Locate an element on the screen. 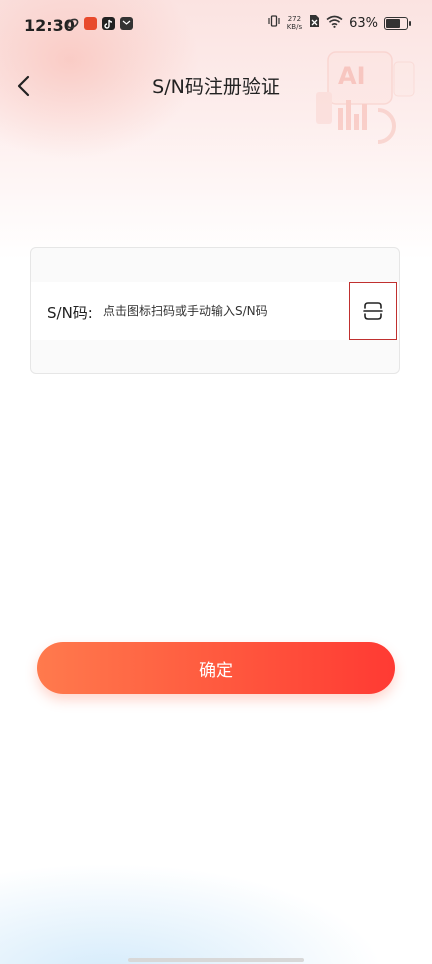 The width and height of the screenshot is (432, 964). ai-decoration-icon: AI is located at coordinates (365, 97).